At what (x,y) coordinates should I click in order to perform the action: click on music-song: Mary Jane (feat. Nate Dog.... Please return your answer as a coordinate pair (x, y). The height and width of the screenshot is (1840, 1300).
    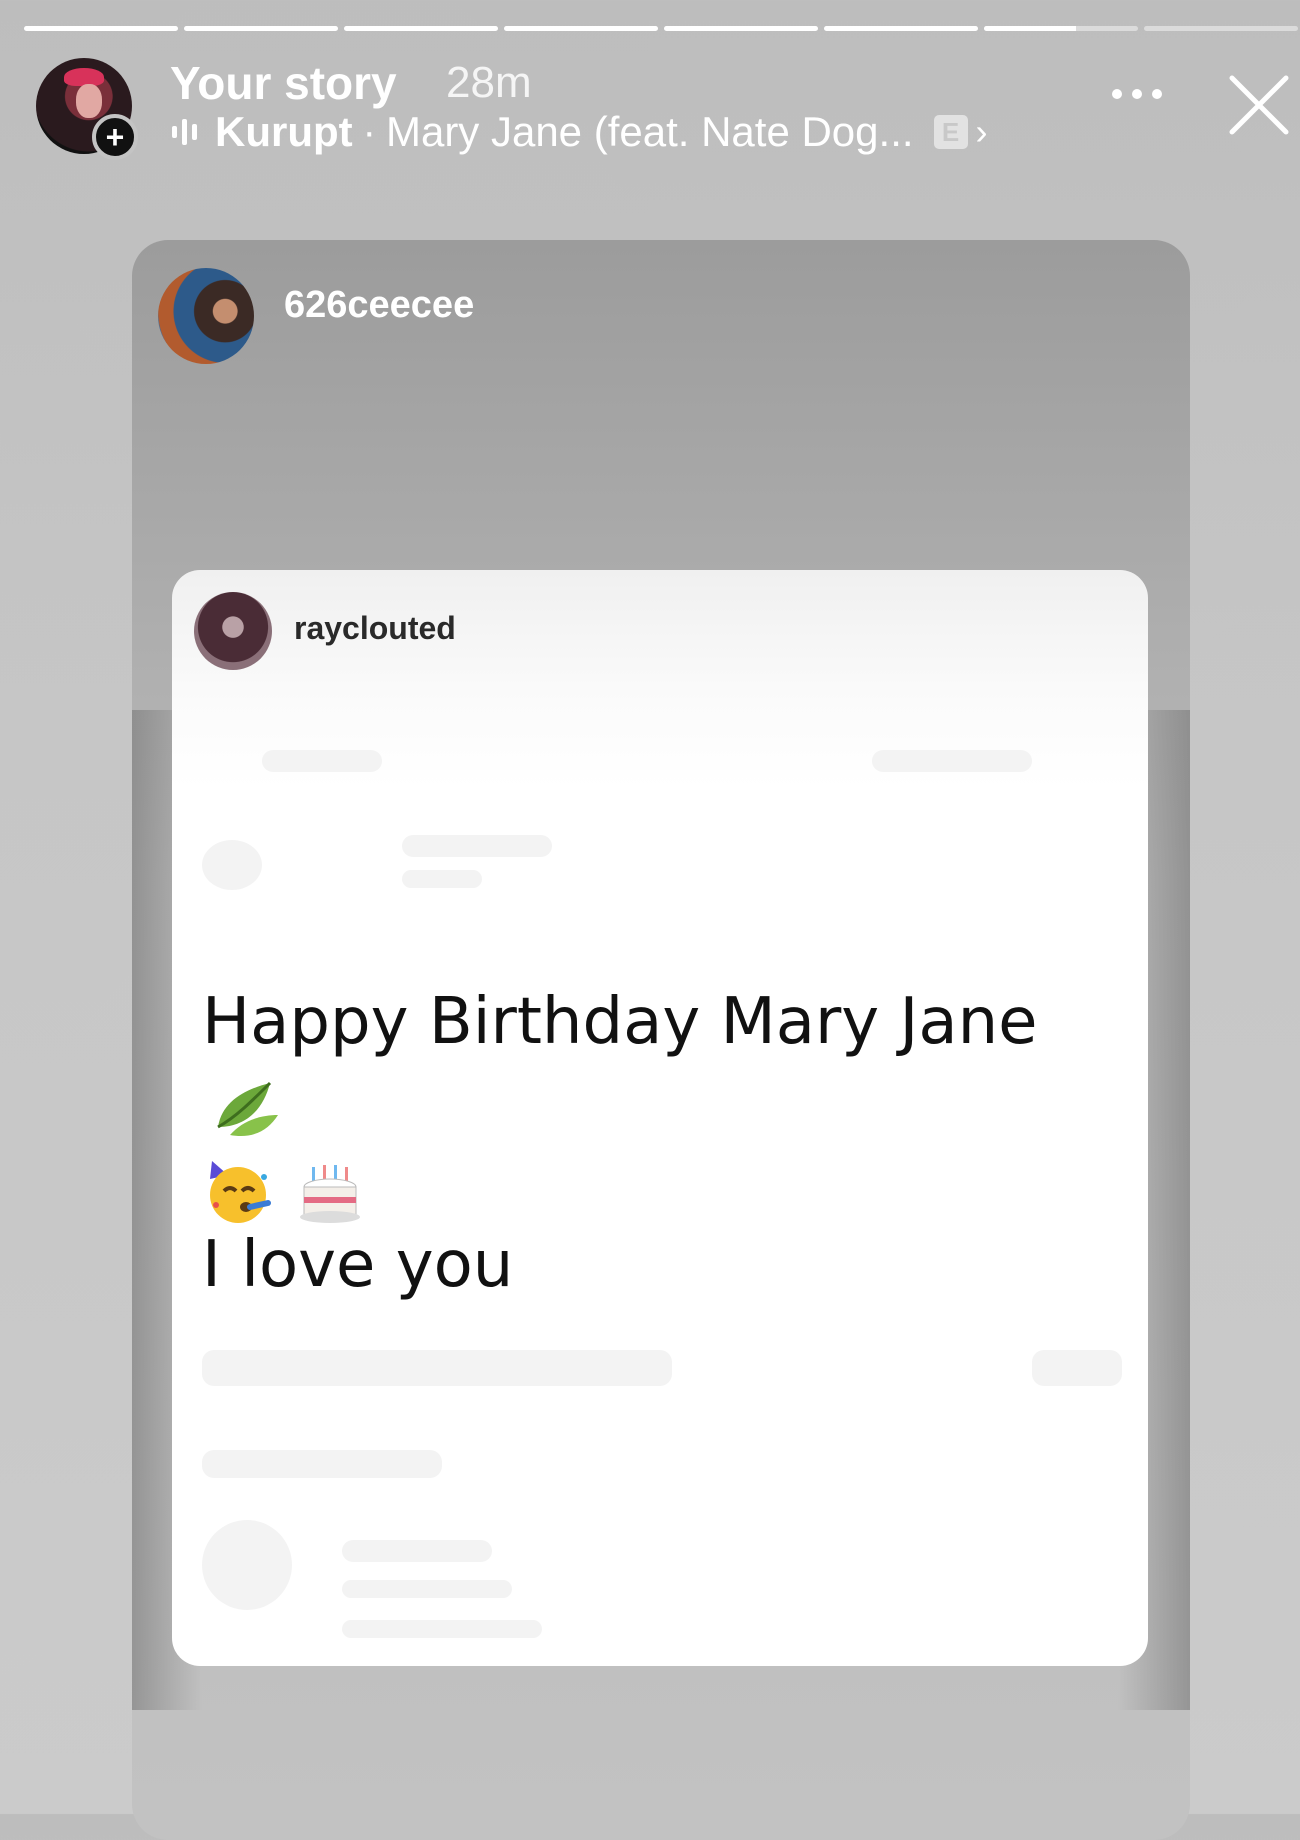
    Looking at the image, I should click on (649, 131).